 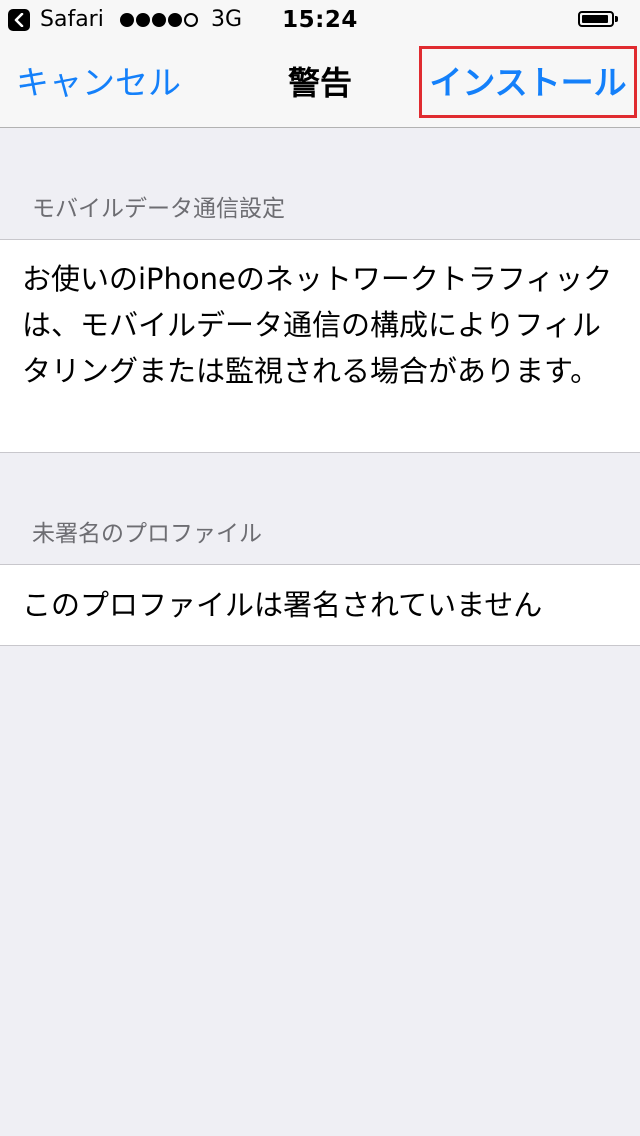 I want to click on navigation-bar: キャンセル 警告 インストール, so click(x=320, y=84).